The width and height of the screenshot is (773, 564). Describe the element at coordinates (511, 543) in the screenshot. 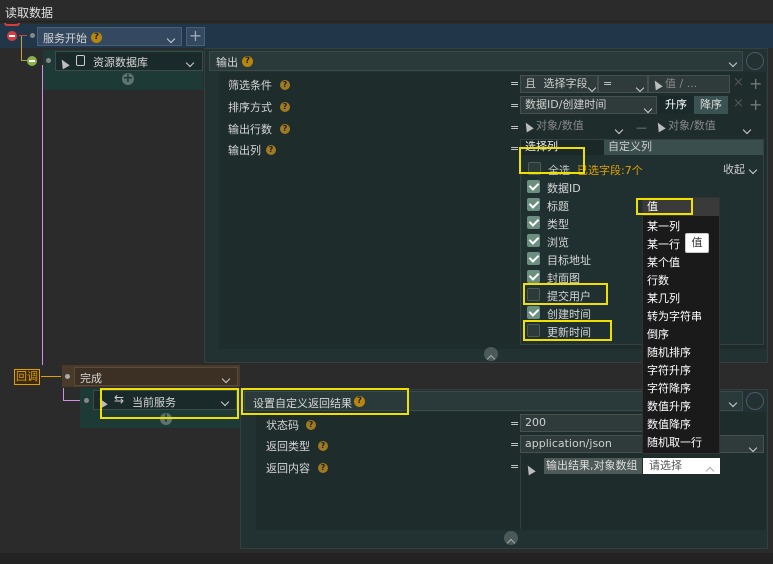

I see `chevron-up-icon` at that location.